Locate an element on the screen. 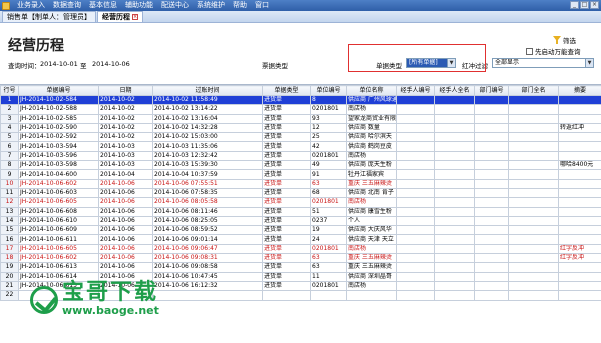 The width and height of the screenshot is (601, 343). column-header: 行号 is located at coordinates (9, 90).